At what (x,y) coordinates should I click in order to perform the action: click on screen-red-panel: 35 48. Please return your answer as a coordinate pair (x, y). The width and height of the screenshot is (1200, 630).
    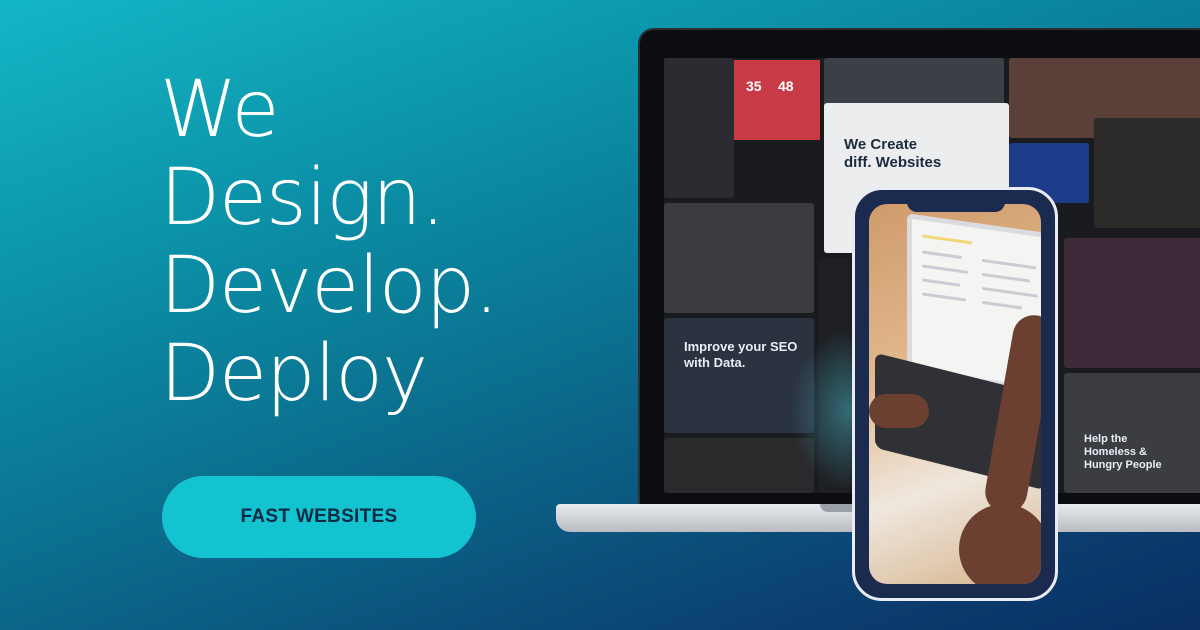
    Looking at the image, I should click on (777, 100).